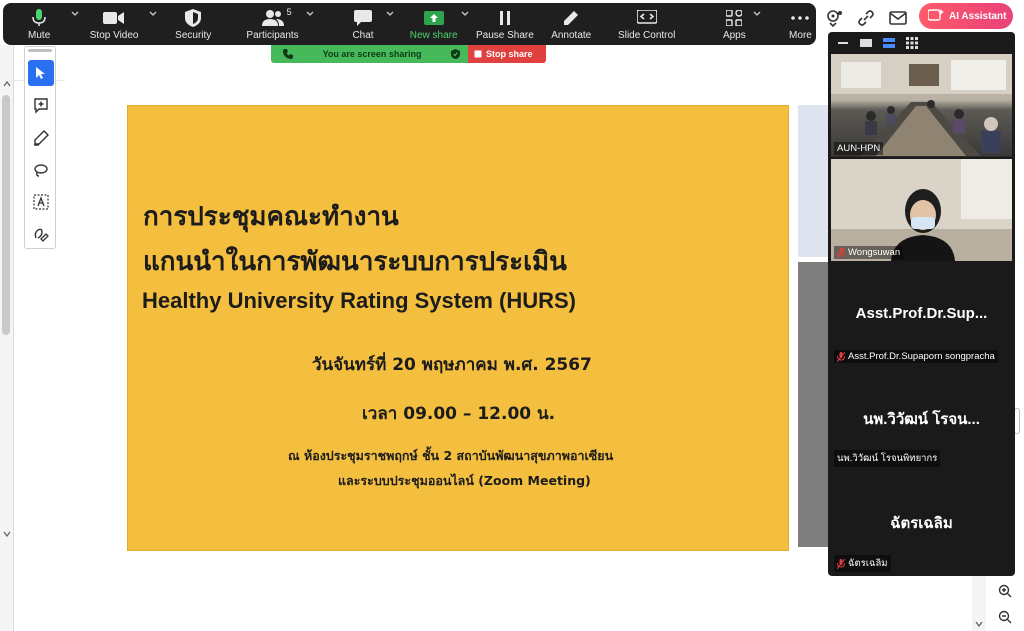  I want to click on apps-label: Apps, so click(734, 35).